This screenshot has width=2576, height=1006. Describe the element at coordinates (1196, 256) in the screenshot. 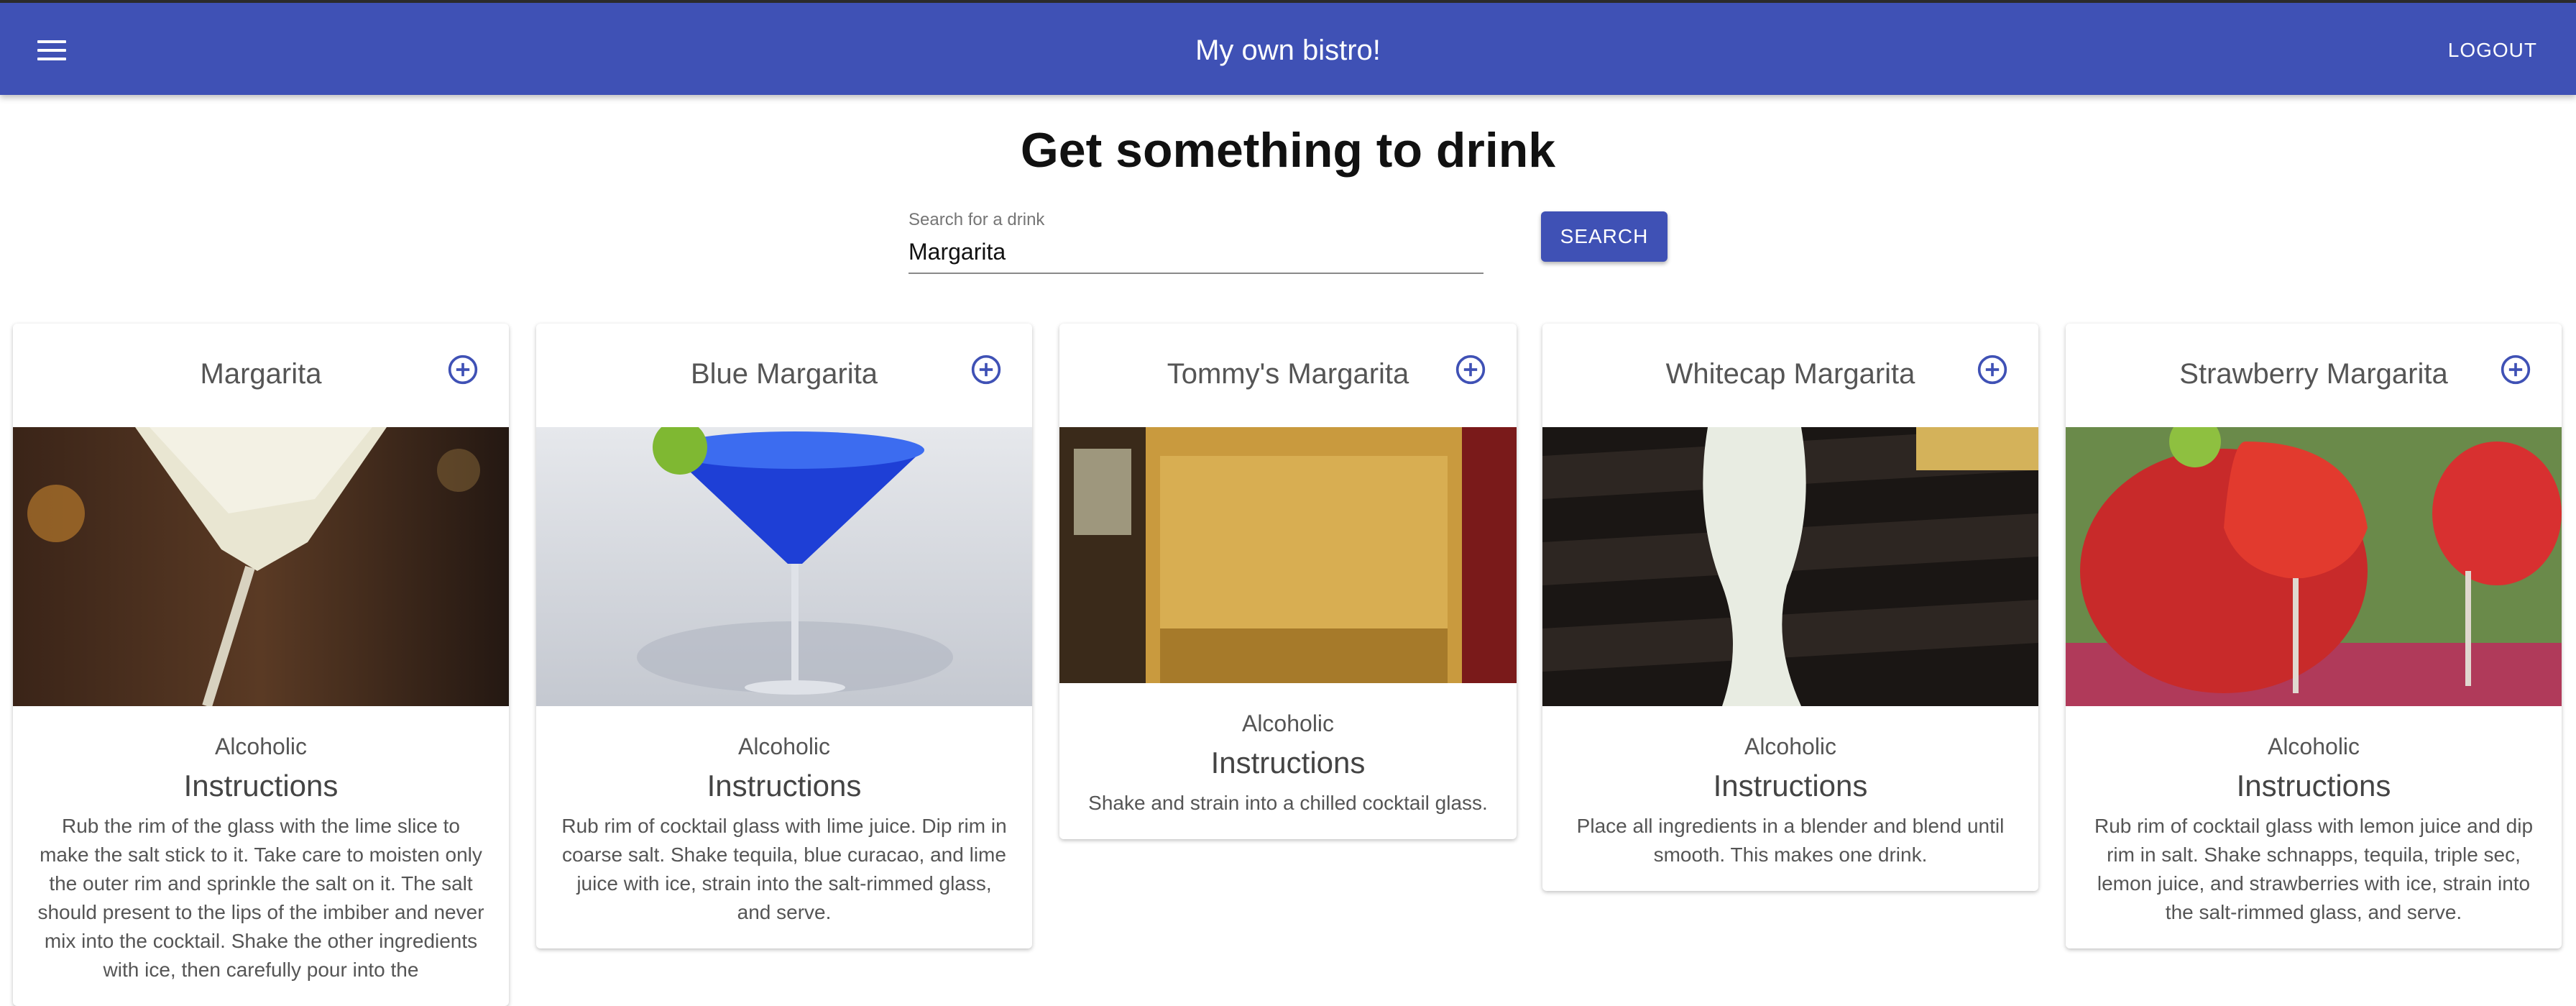

I see `search-input` at that location.